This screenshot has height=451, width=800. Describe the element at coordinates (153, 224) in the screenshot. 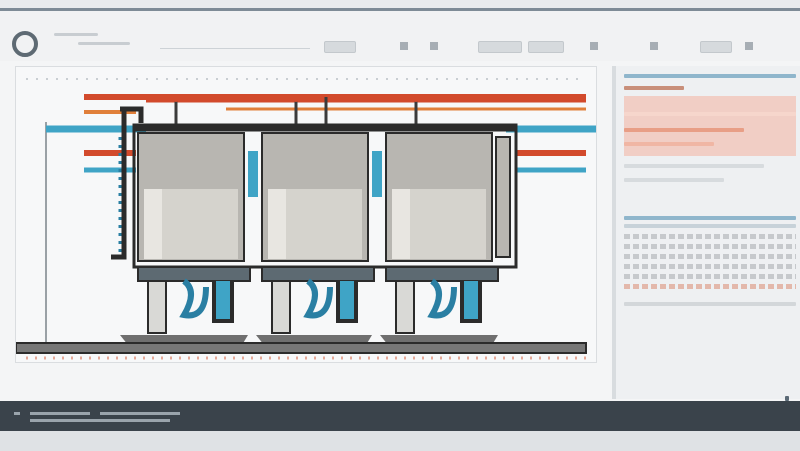

I see `tank-1-highlight` at that location.